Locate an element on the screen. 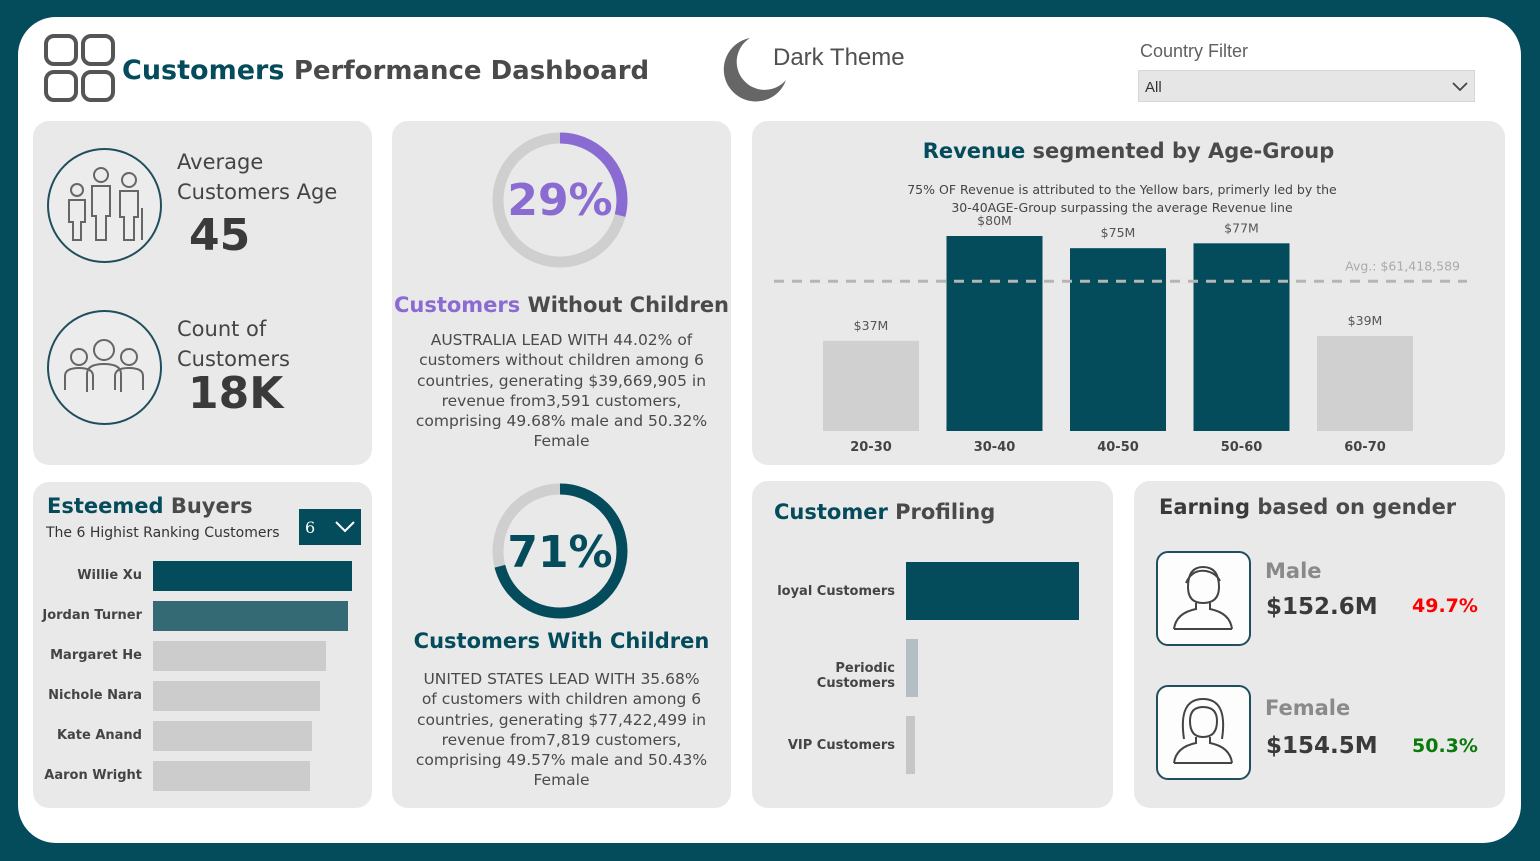 The height and width of the screenshot is (861, 1540). with-children-title: Customers With Children is located at coordinates (561, 641).